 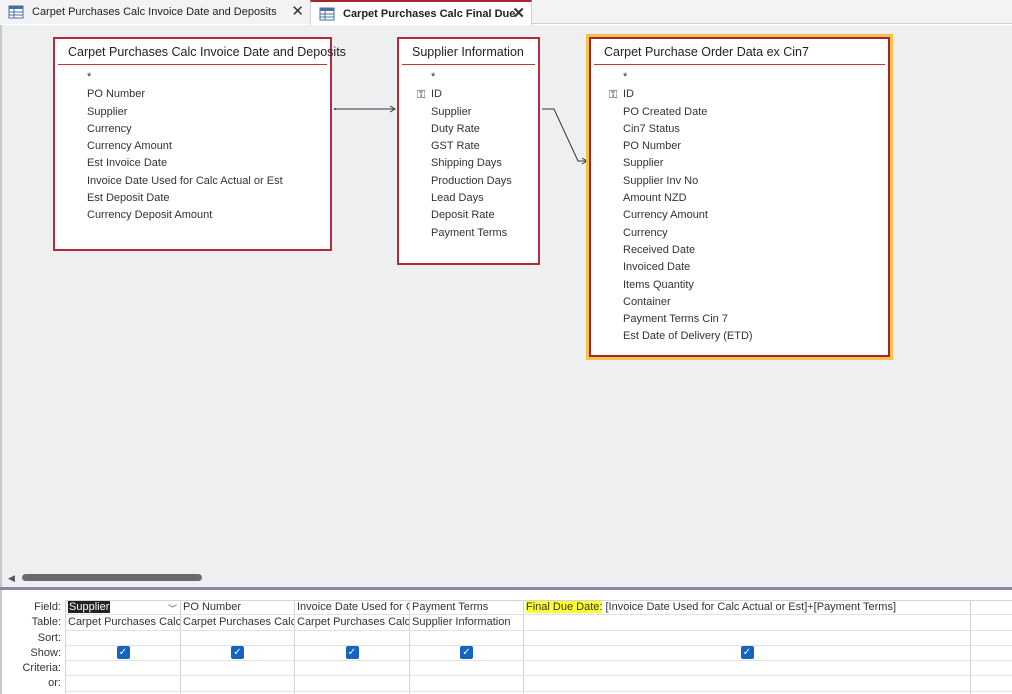 What do you see at coordinates (739, 250) in the screenshot?
I see `field-item: Received Date` at bounding box center [739, 250].